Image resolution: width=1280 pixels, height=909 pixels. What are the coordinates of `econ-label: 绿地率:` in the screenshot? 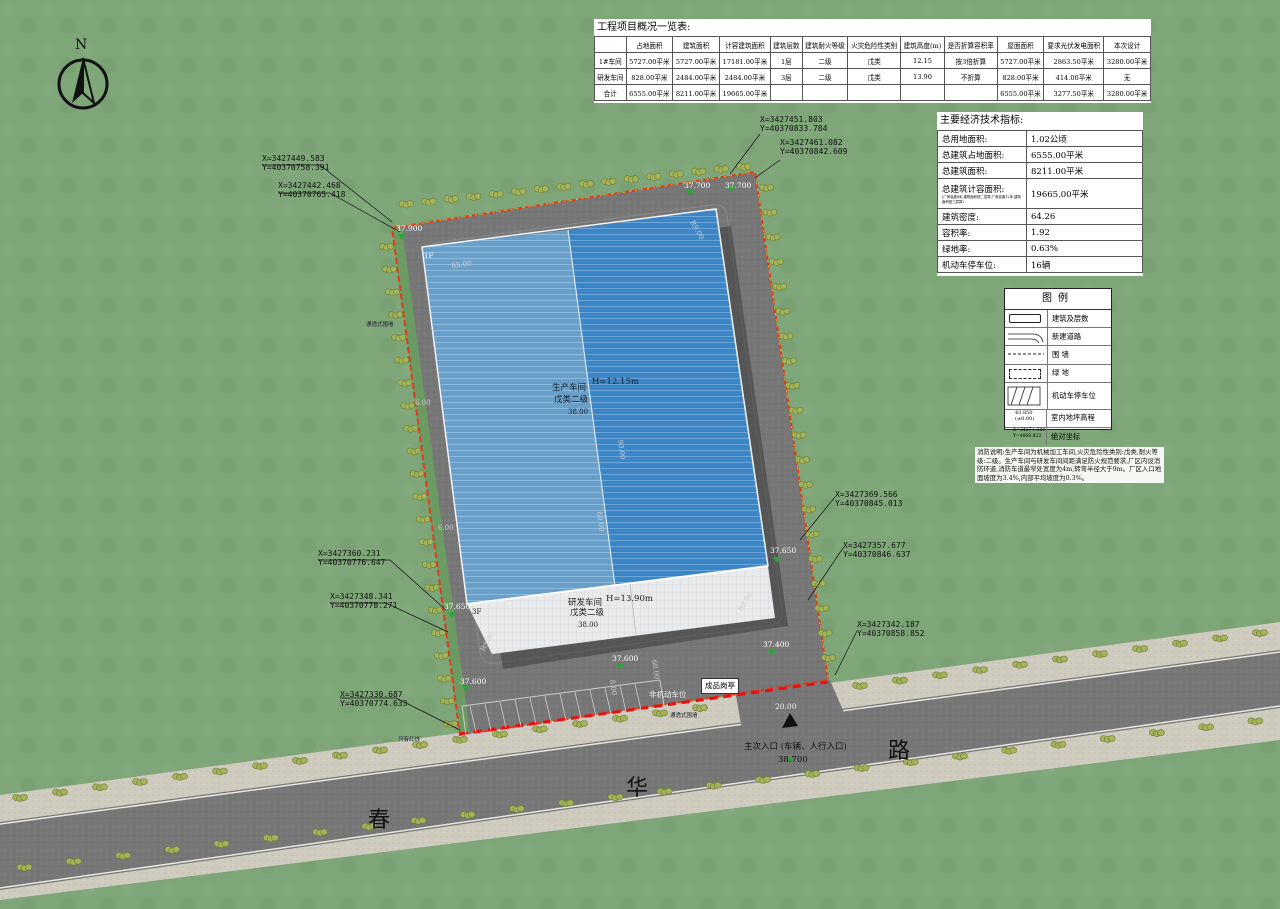 It's located at (982, 248).